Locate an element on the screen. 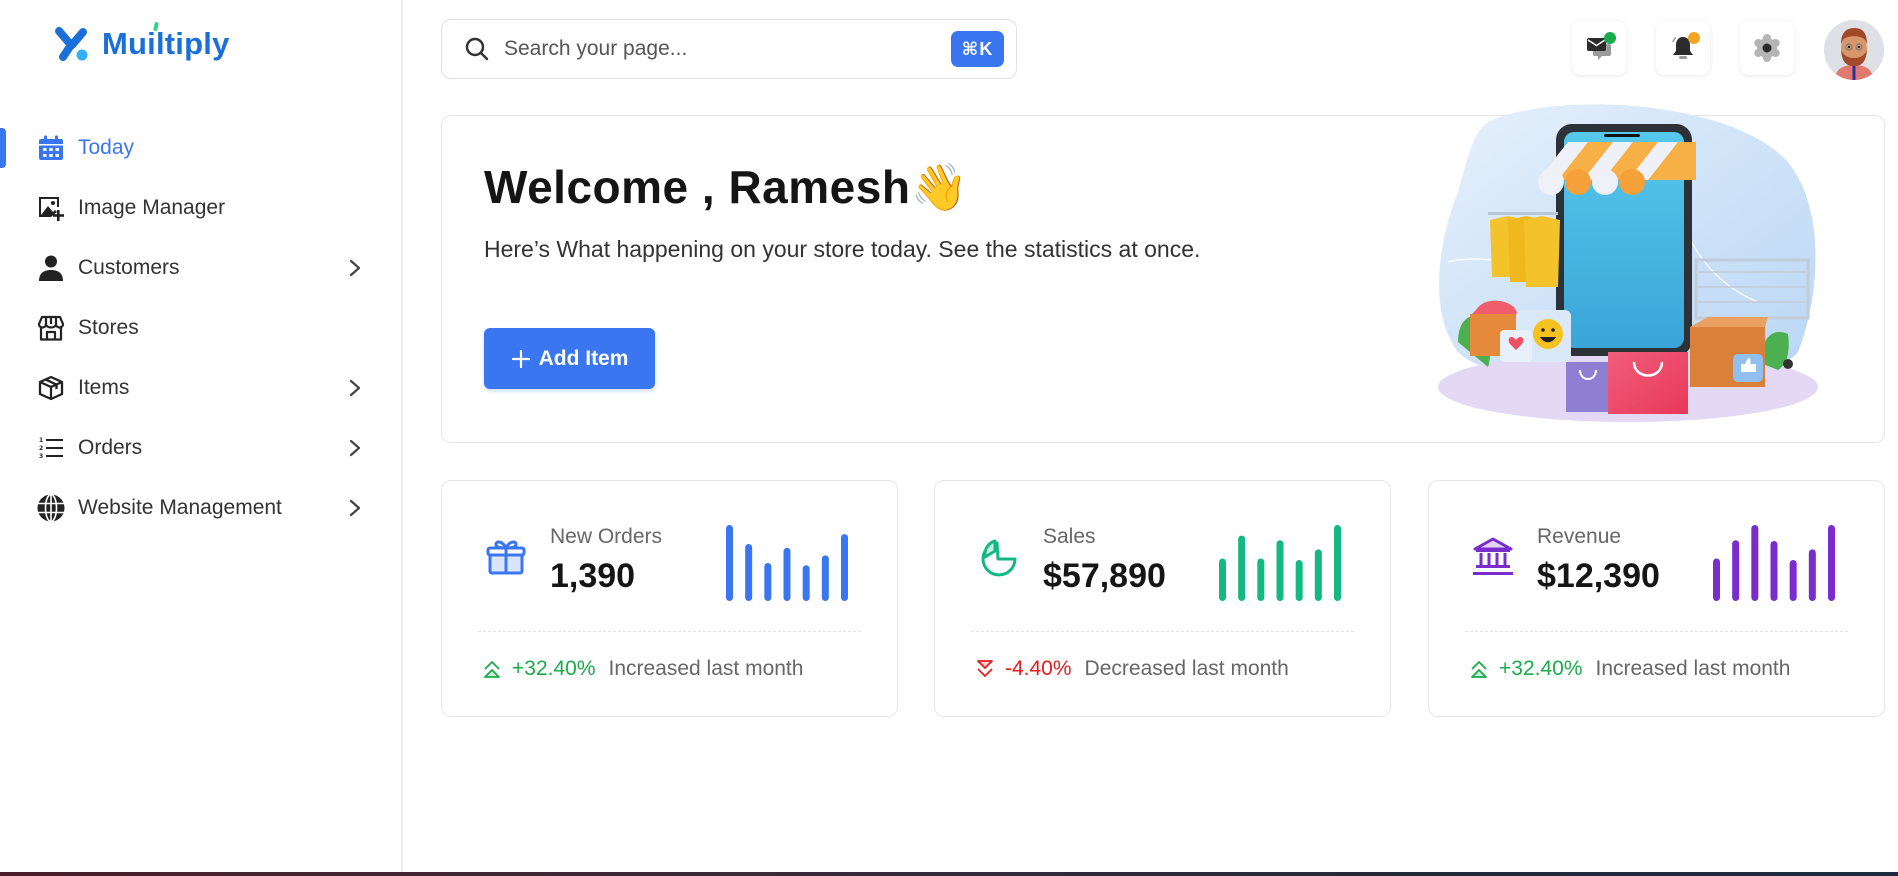 The image size is (1898, 876). sidebar-item-stores: Stores is located at coordinates (201, 328).